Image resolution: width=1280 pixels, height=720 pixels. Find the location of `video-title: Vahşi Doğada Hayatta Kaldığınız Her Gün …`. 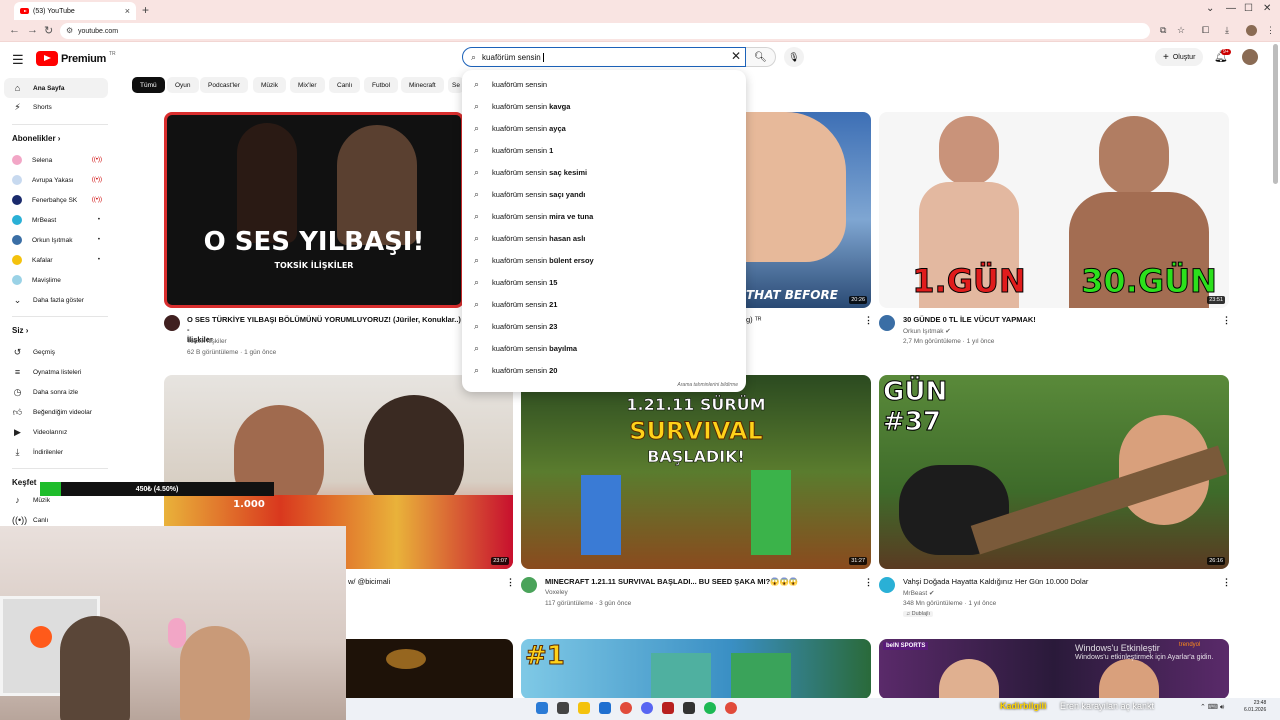

video-title: Vahşi Doğada Hayatta Kaldığınız Her Gün … is located at coordinates (995, 582).